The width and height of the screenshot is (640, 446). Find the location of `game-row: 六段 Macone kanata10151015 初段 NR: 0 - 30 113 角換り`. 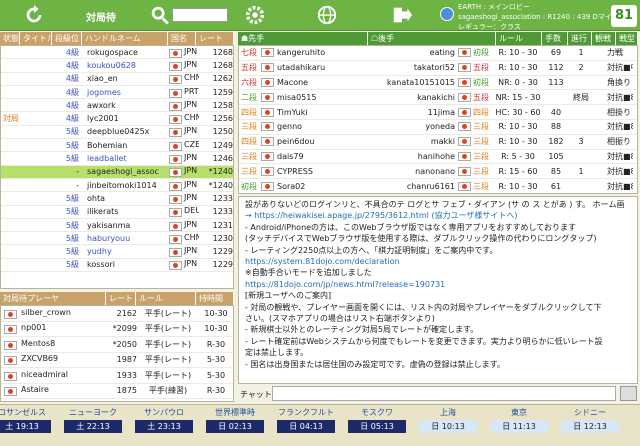

game-row: 六段 Macone kanata10151015 初段 NR: 0 - 30 113 角換り is located at coordinates (438, 83).